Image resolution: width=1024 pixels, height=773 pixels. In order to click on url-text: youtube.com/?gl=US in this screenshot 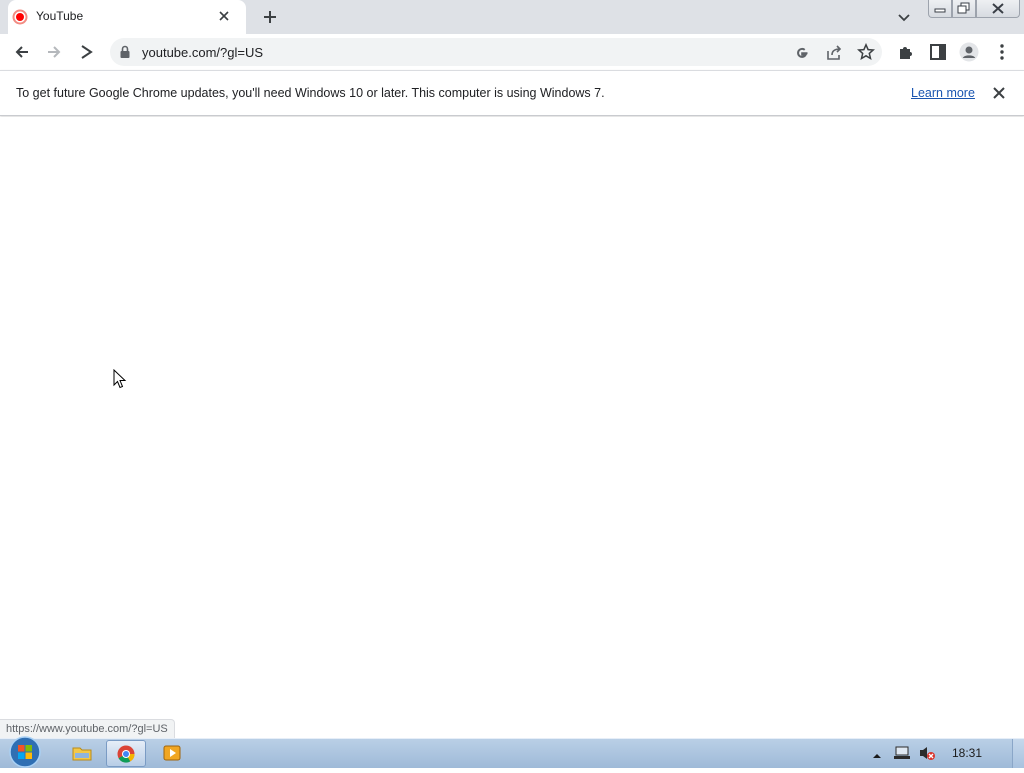, I will do `click(202, 52)`.